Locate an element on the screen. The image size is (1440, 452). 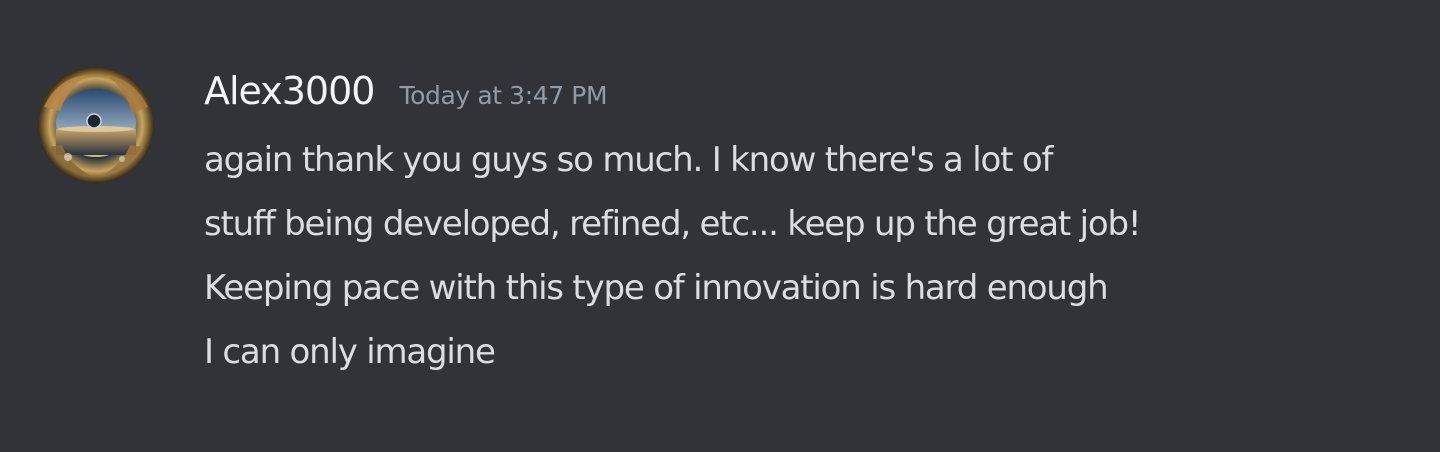
avatar-image is located at coordinates (96, 125).